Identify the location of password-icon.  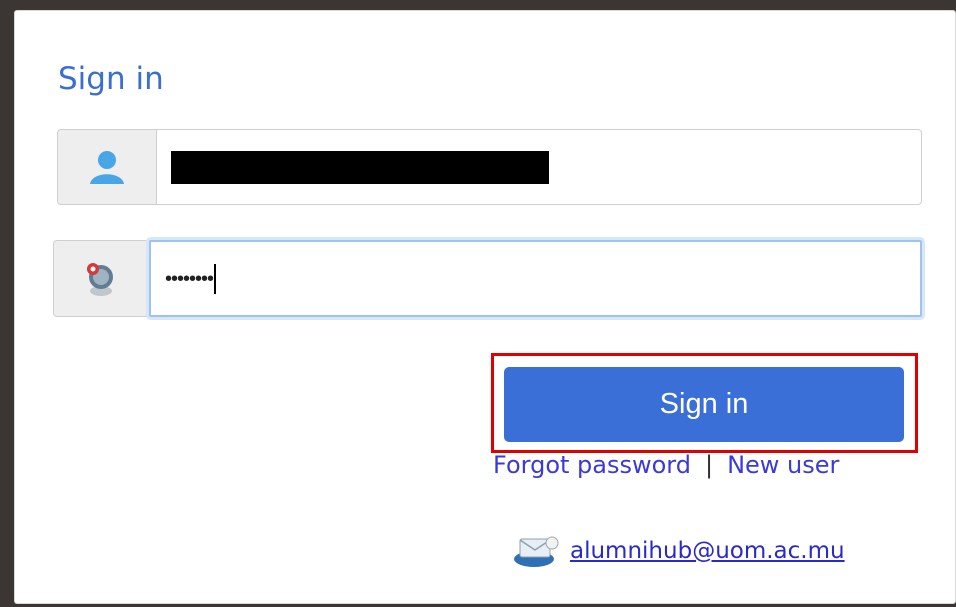
(100, 279).